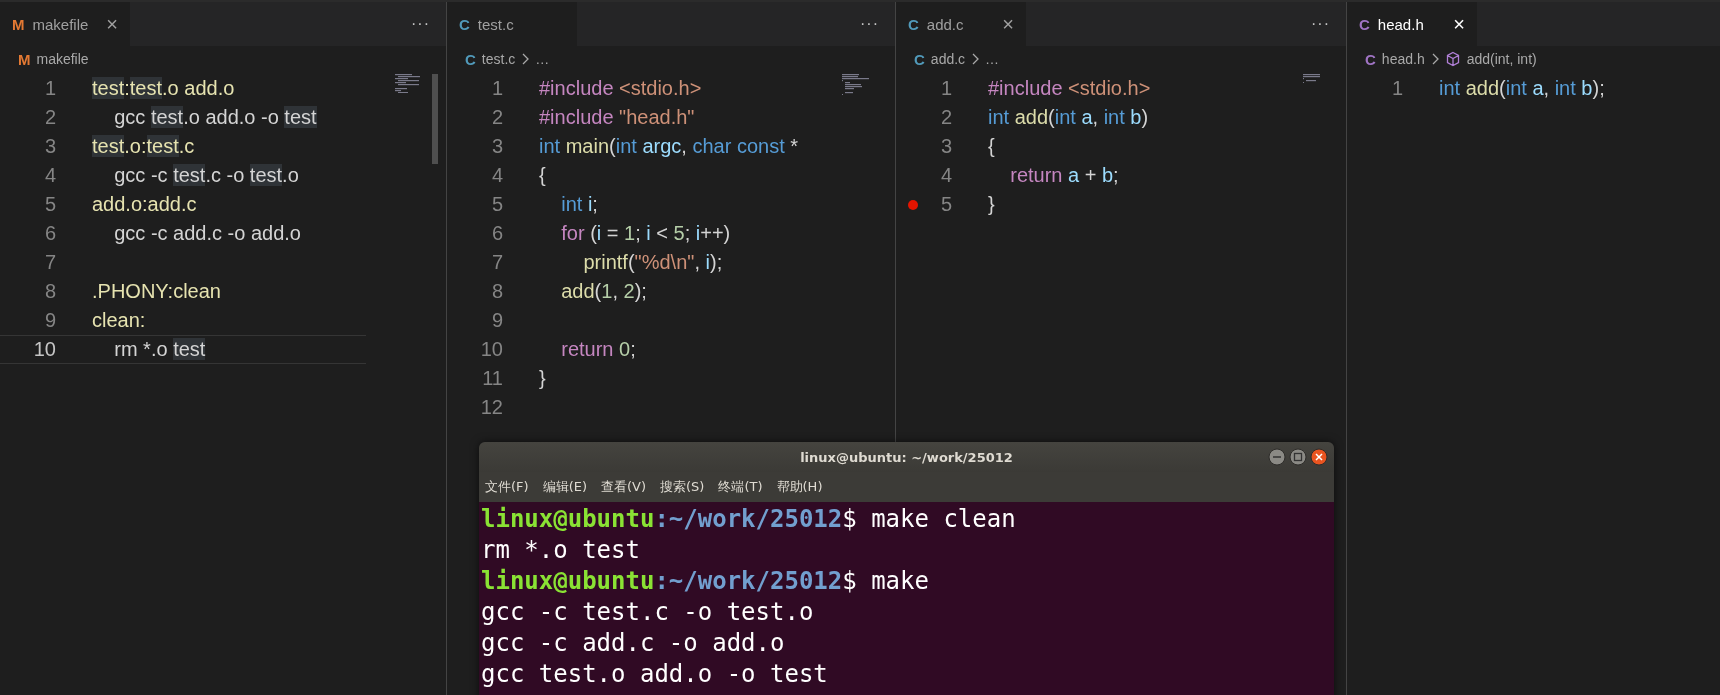  What do you see at coordinates (143, 146) in the screenshot?
I see `code-line: test.o:test.c` at bounding box center [143, 146].